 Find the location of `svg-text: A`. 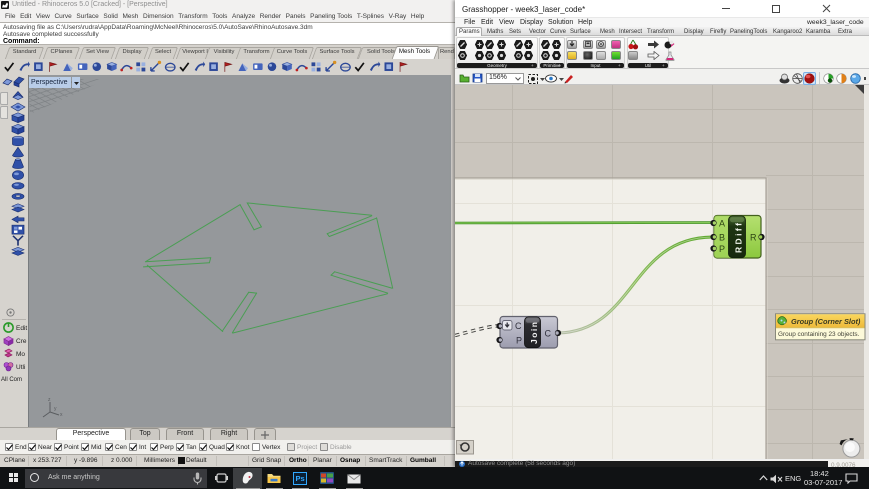

svg-text: A is located at coordinates (722, 224).